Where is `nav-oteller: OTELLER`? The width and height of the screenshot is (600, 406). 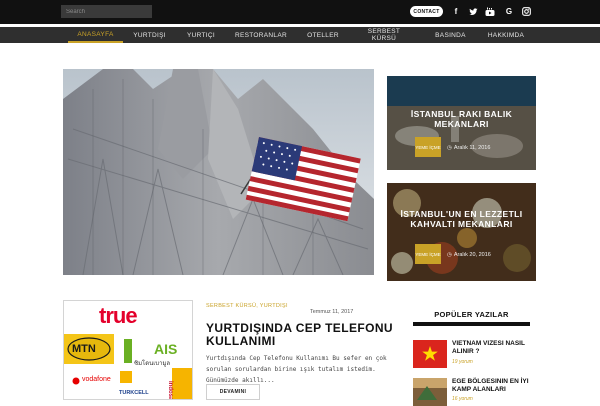 nav-oteller: OTELLER is located at coordinates (323, 35).